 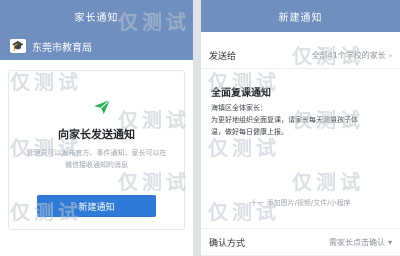 I want to click on chevron-down-icon: ▾, so click(x=389, y=242).